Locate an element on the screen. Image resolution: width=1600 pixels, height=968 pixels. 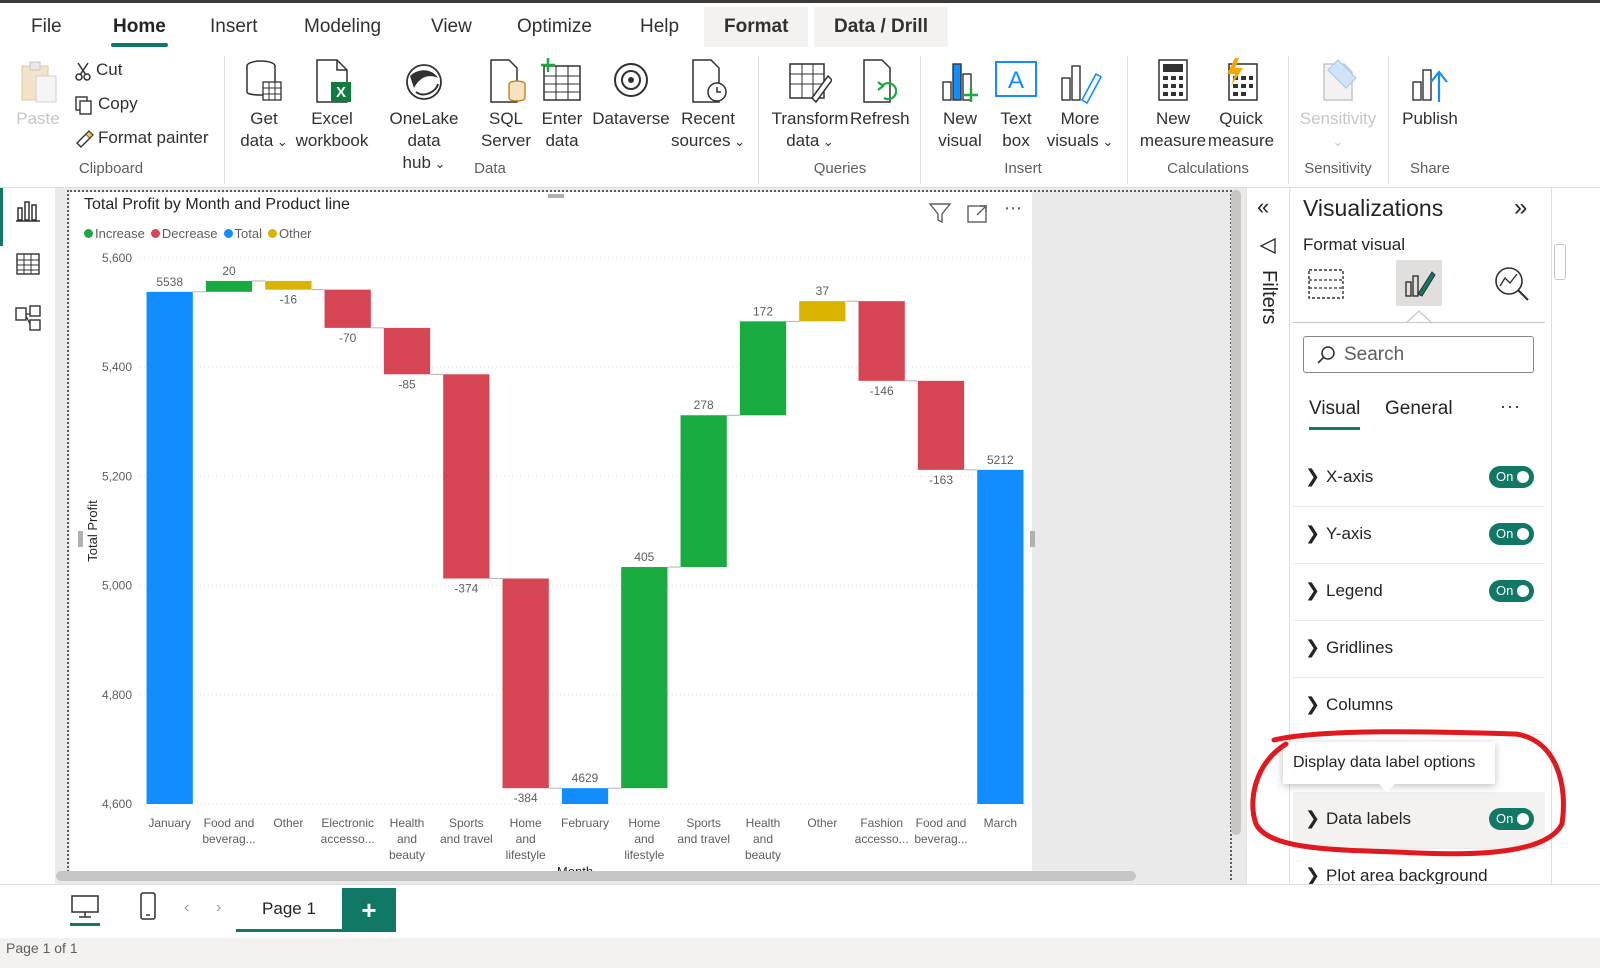
get-data-button: Get data is located at coordinates (264, 105).